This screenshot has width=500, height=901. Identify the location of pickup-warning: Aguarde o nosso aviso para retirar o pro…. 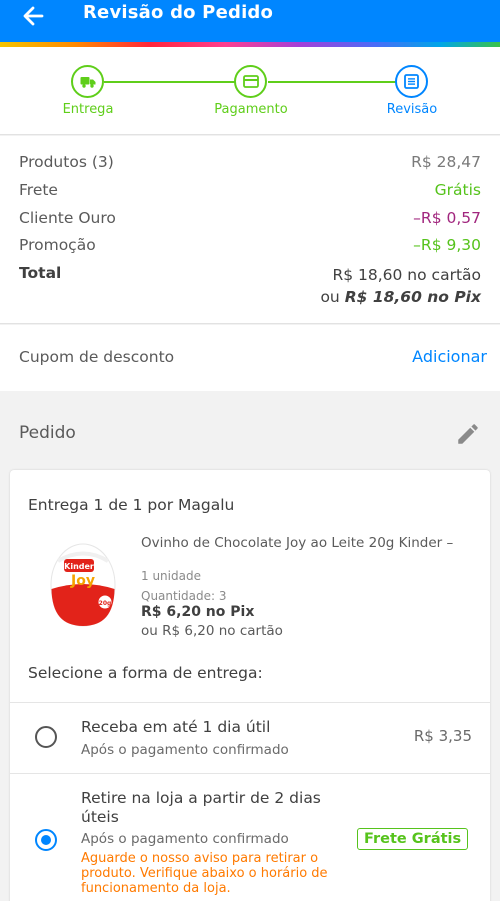
(204, 873).